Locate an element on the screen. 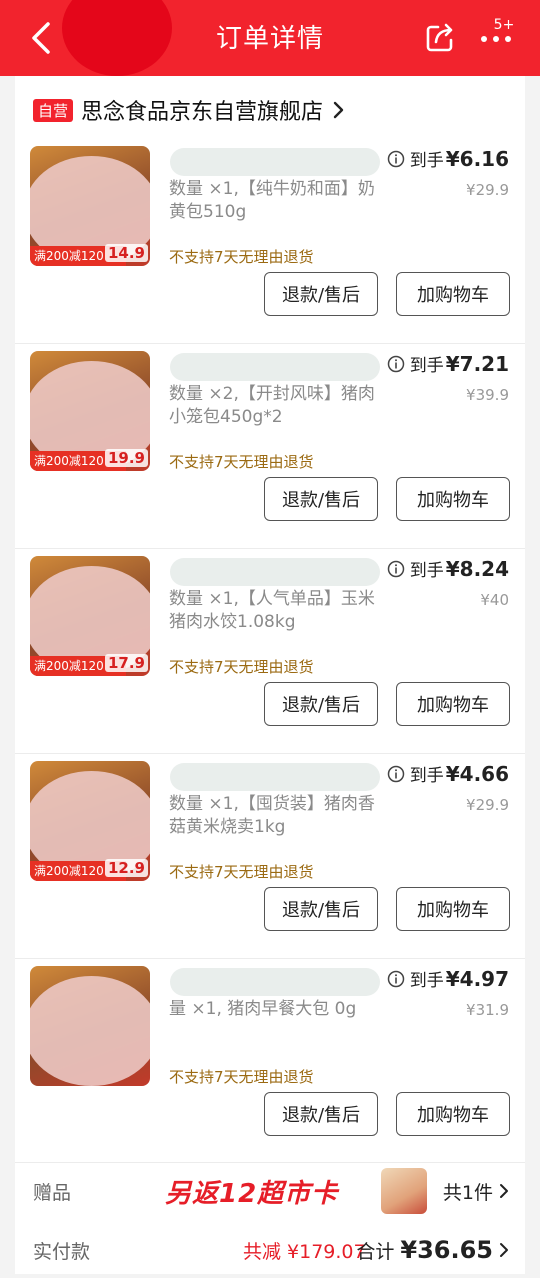 Image resolution: width=540 pixels, height=1278 pixels. total-reduction: 共减 ¥179.07 is located at coordinates (304, 1251).